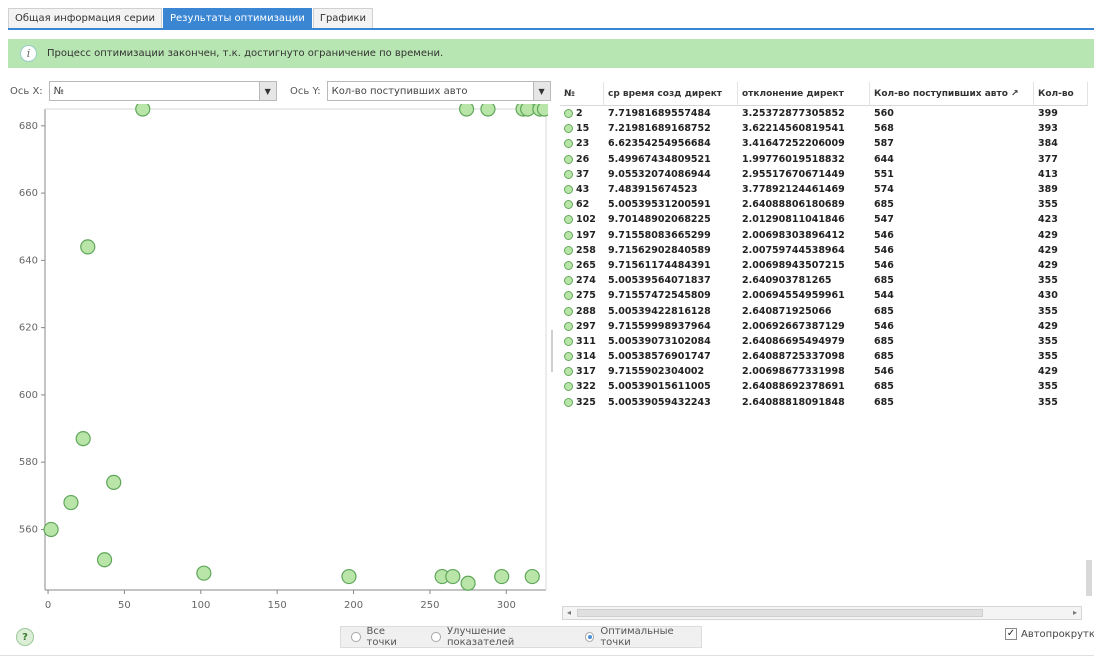  Describe the element at coordinates (586, 250) in the screenshot. I see `row-number: 258` at that location.